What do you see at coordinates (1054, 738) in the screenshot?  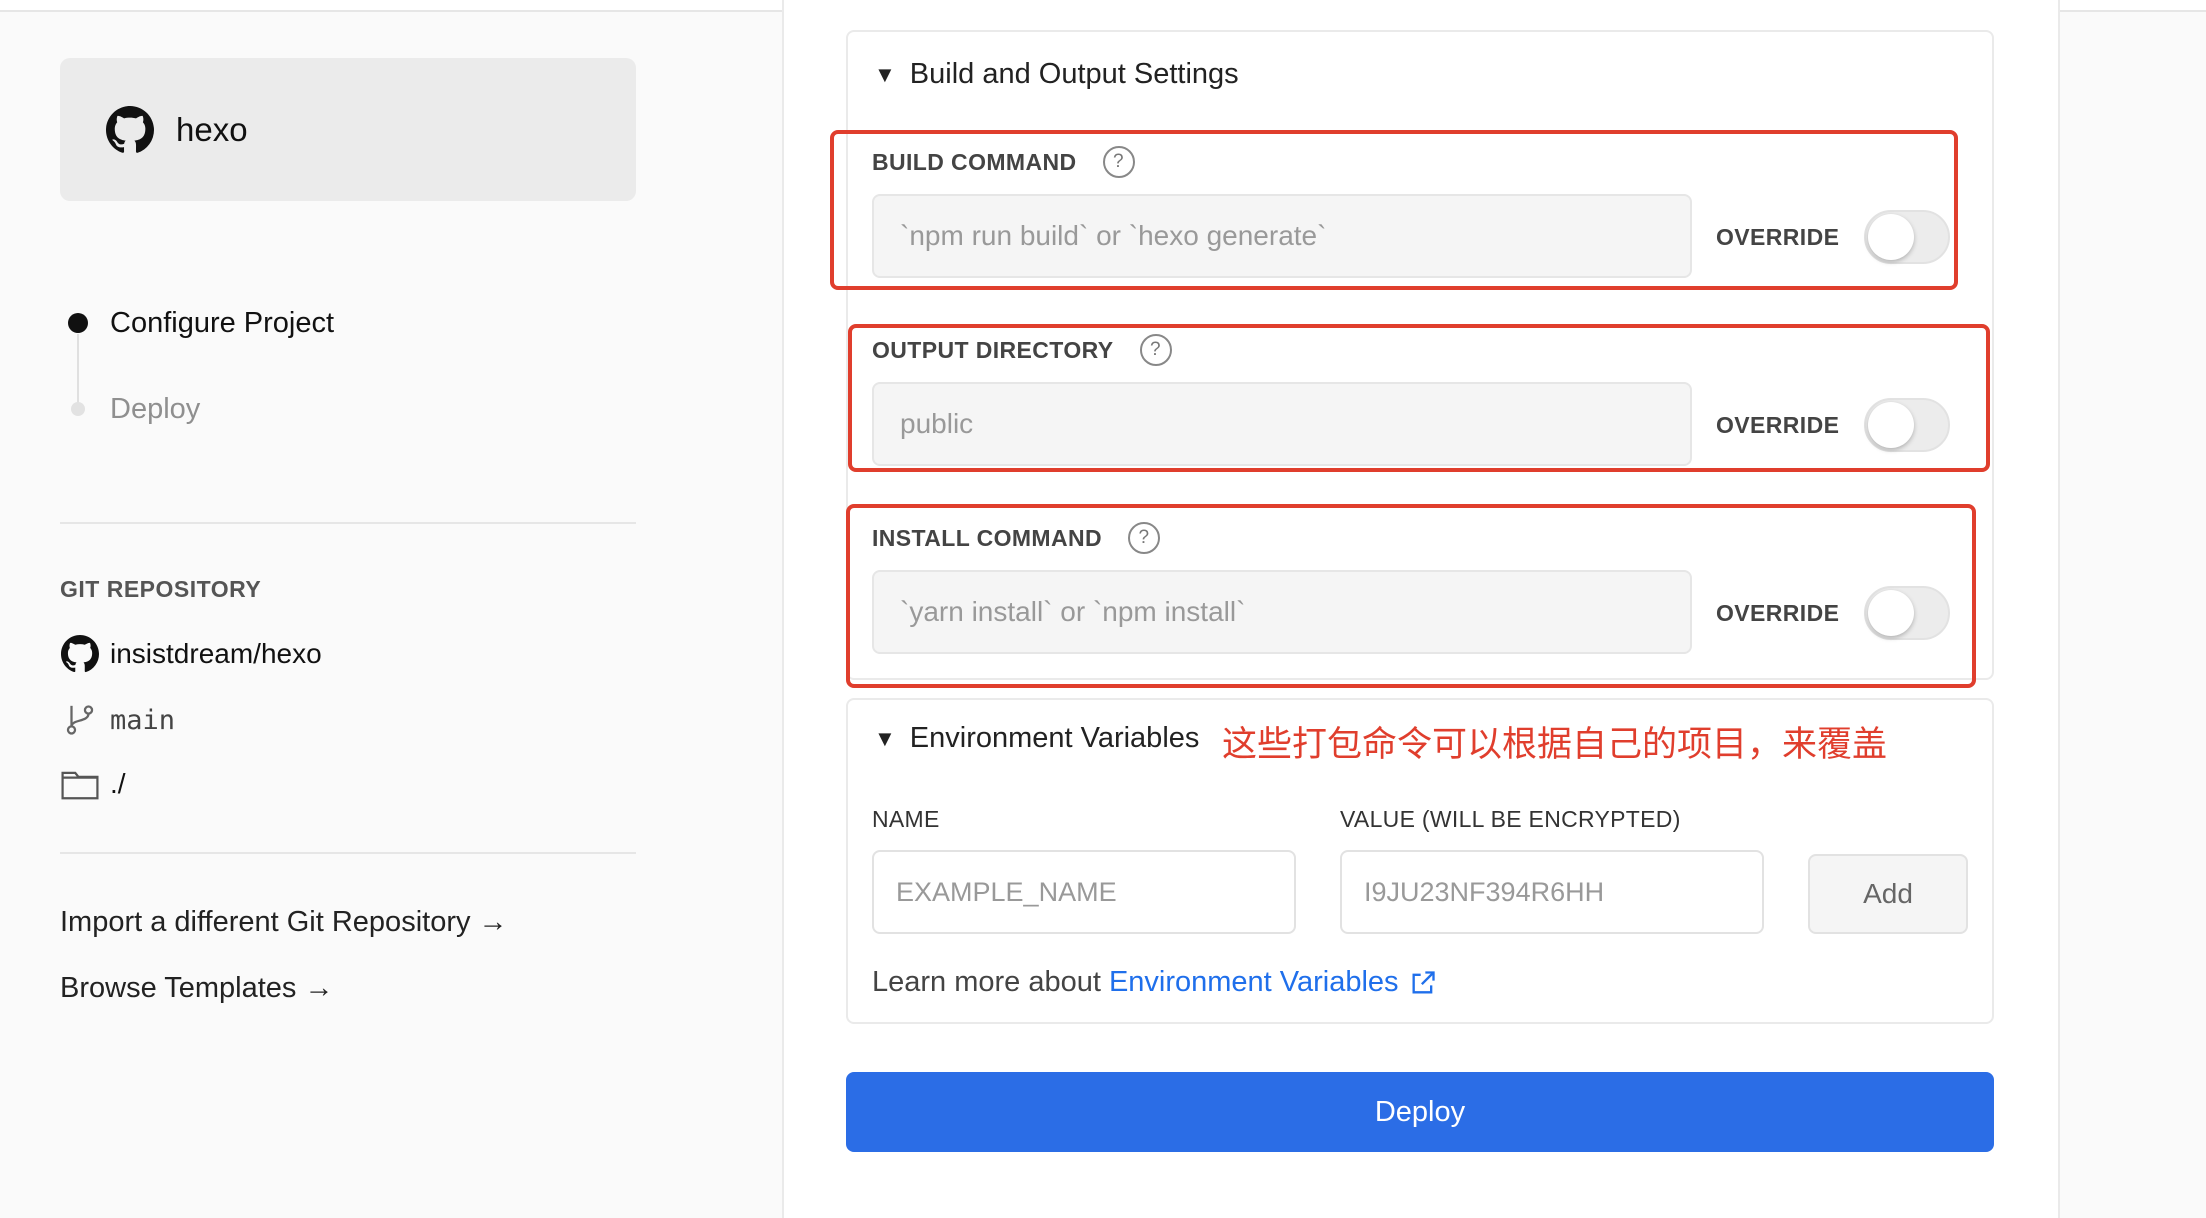 I see `section-title: Environment Variables` at bounding box center [1054, 738].